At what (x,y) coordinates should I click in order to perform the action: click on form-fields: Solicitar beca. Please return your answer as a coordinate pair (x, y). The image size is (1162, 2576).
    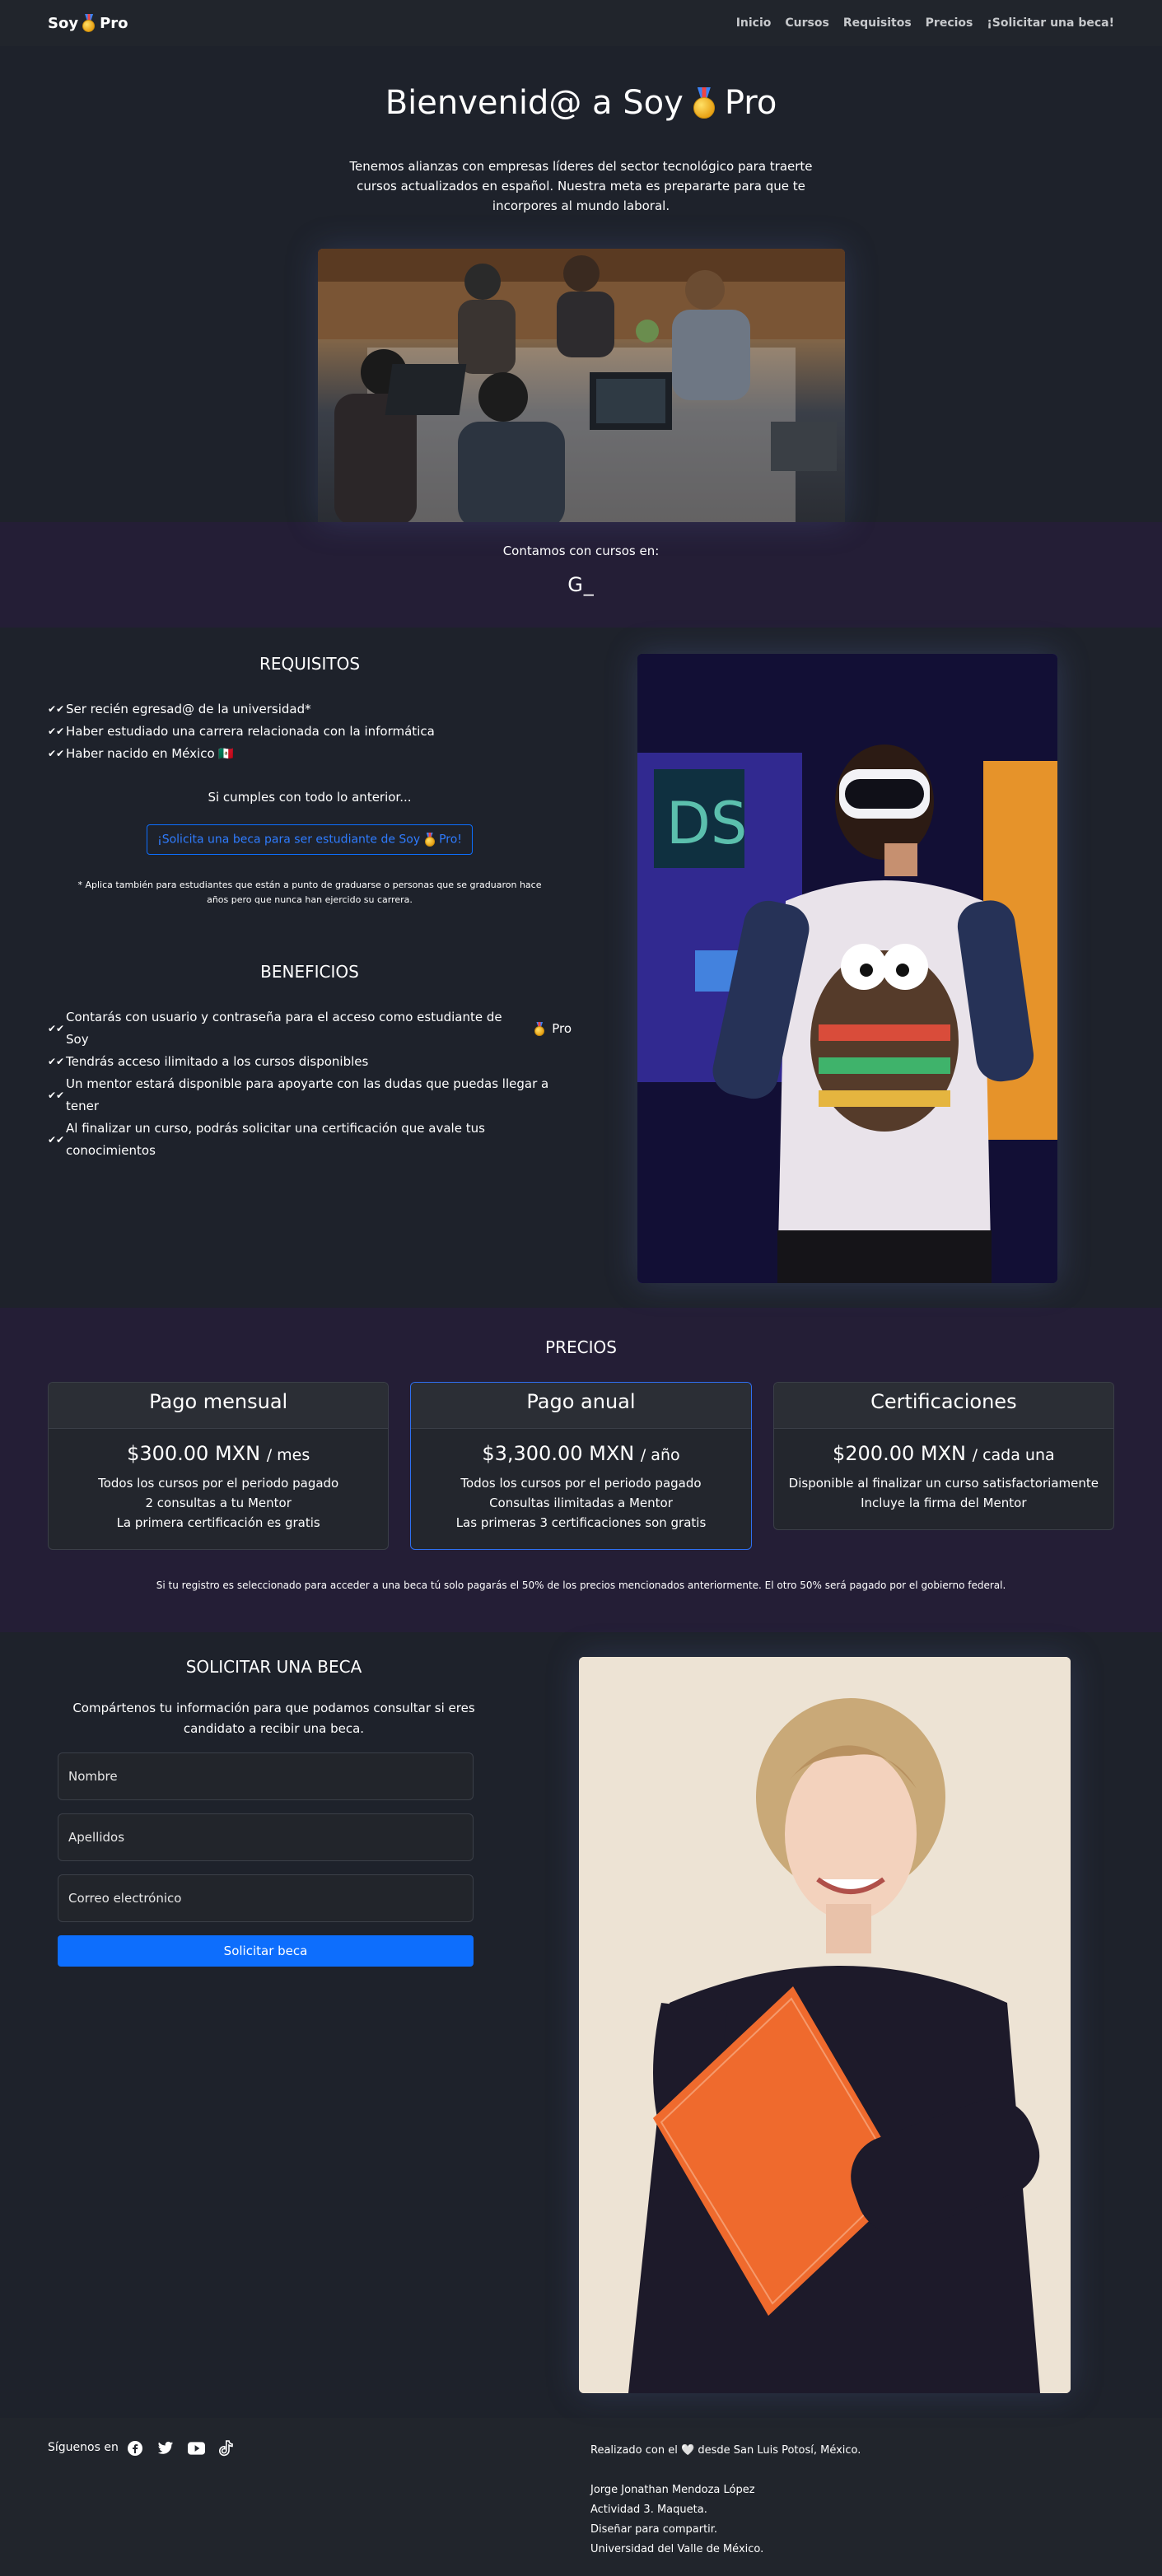
    Looking at the image, I should click on (274, 1859).